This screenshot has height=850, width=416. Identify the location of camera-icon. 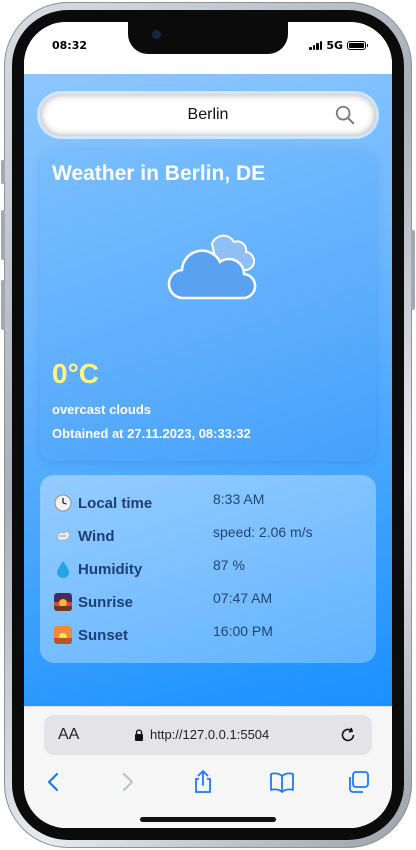
(156, 34).